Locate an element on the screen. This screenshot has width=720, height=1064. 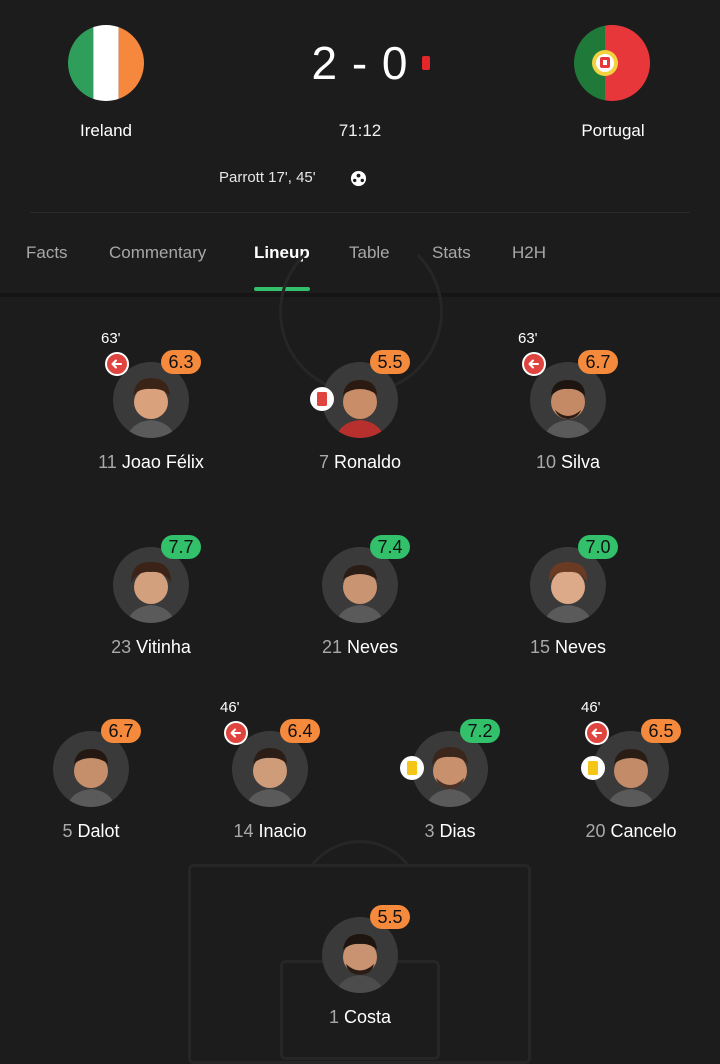
player-name: 14 Inacio is located at coordinates (270, 831).